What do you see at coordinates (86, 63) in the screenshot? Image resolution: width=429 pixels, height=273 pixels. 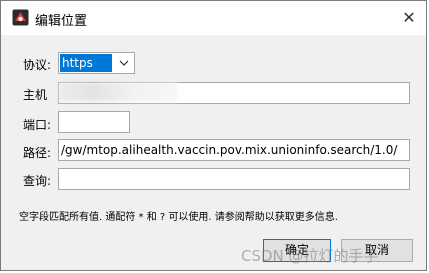 I see `protocol-value: https` at bounding box center [86, 63].